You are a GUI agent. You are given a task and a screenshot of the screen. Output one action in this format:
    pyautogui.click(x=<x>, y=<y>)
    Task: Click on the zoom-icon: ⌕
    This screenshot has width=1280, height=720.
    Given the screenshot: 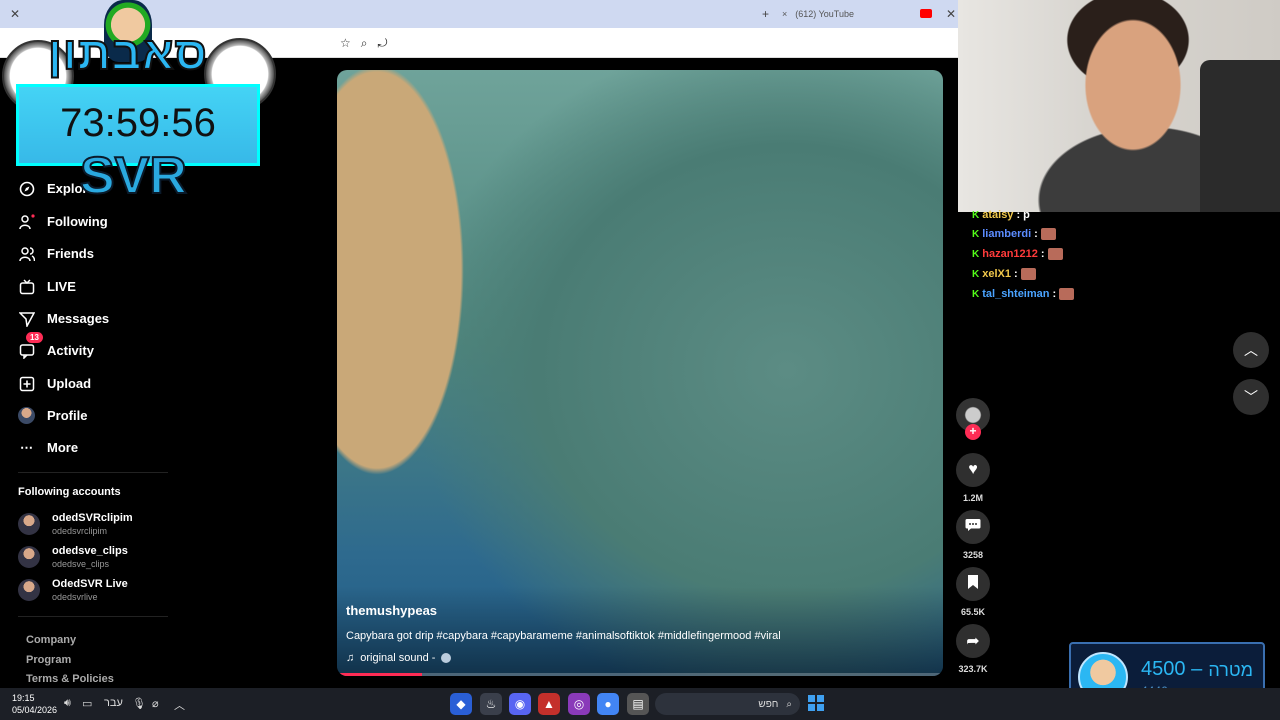 What is the action you would take?
    pyautogui.click(x=364, y=43)
    